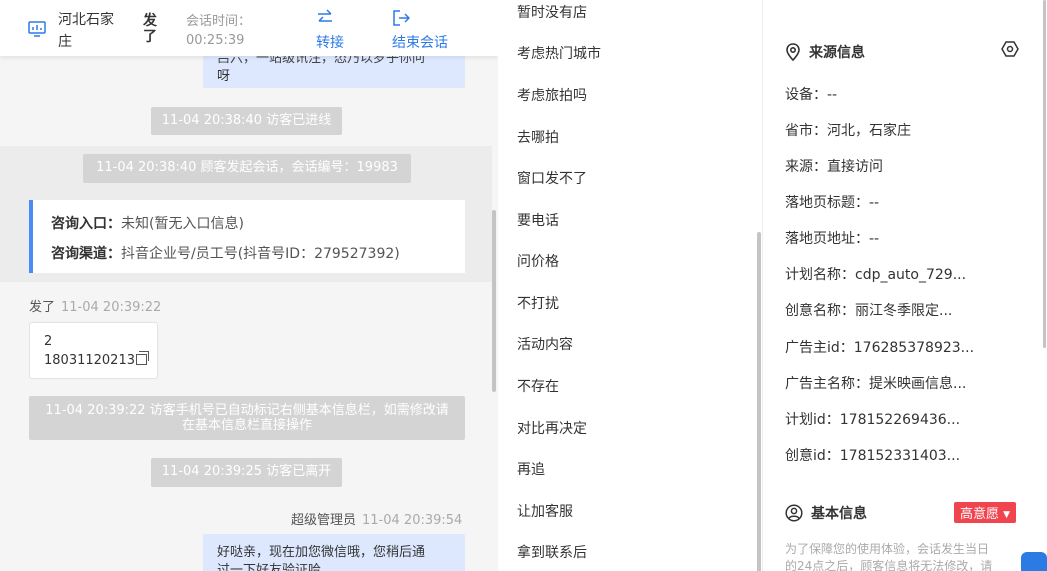 The image size is (1047, 571). Describe the element at coordinates (246, 472) in the screenshot. I see `system-message: 11-04 20:39:25 访客已离开` at that location.